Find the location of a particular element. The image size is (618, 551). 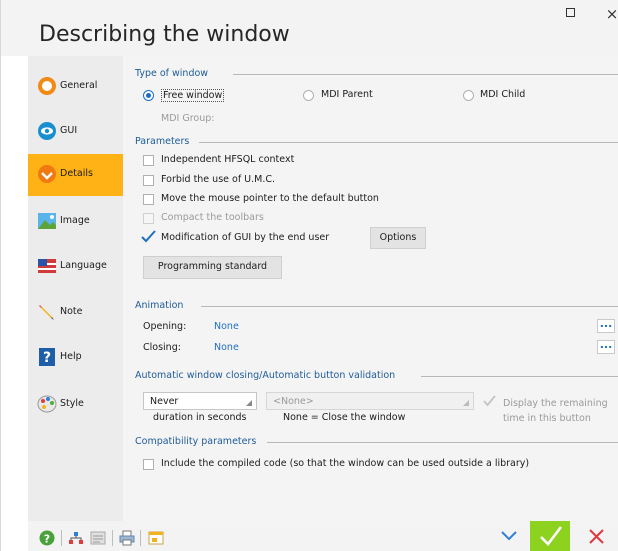

sidebar-item-gui: GUI is located at coordinates (75, 132).